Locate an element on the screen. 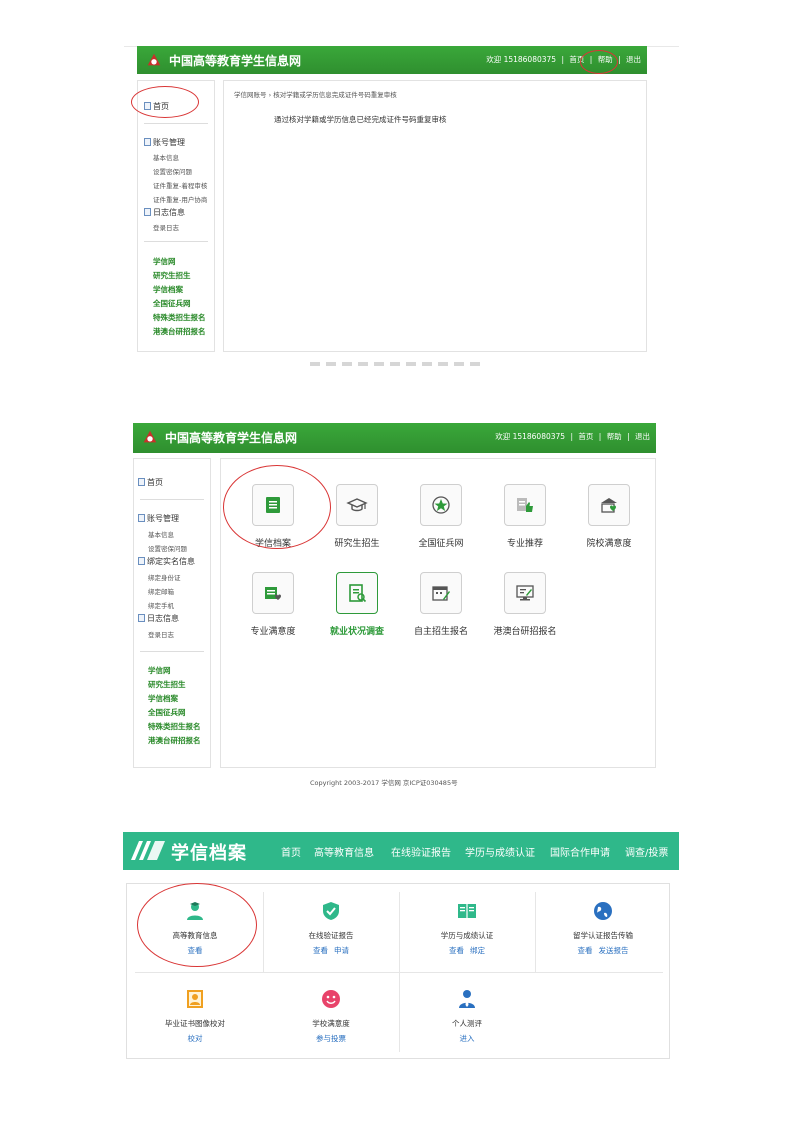 This screenshot has width=800, height=1131. tile-major-recommend: 专业推荐 is located at coordinates (525, 516).